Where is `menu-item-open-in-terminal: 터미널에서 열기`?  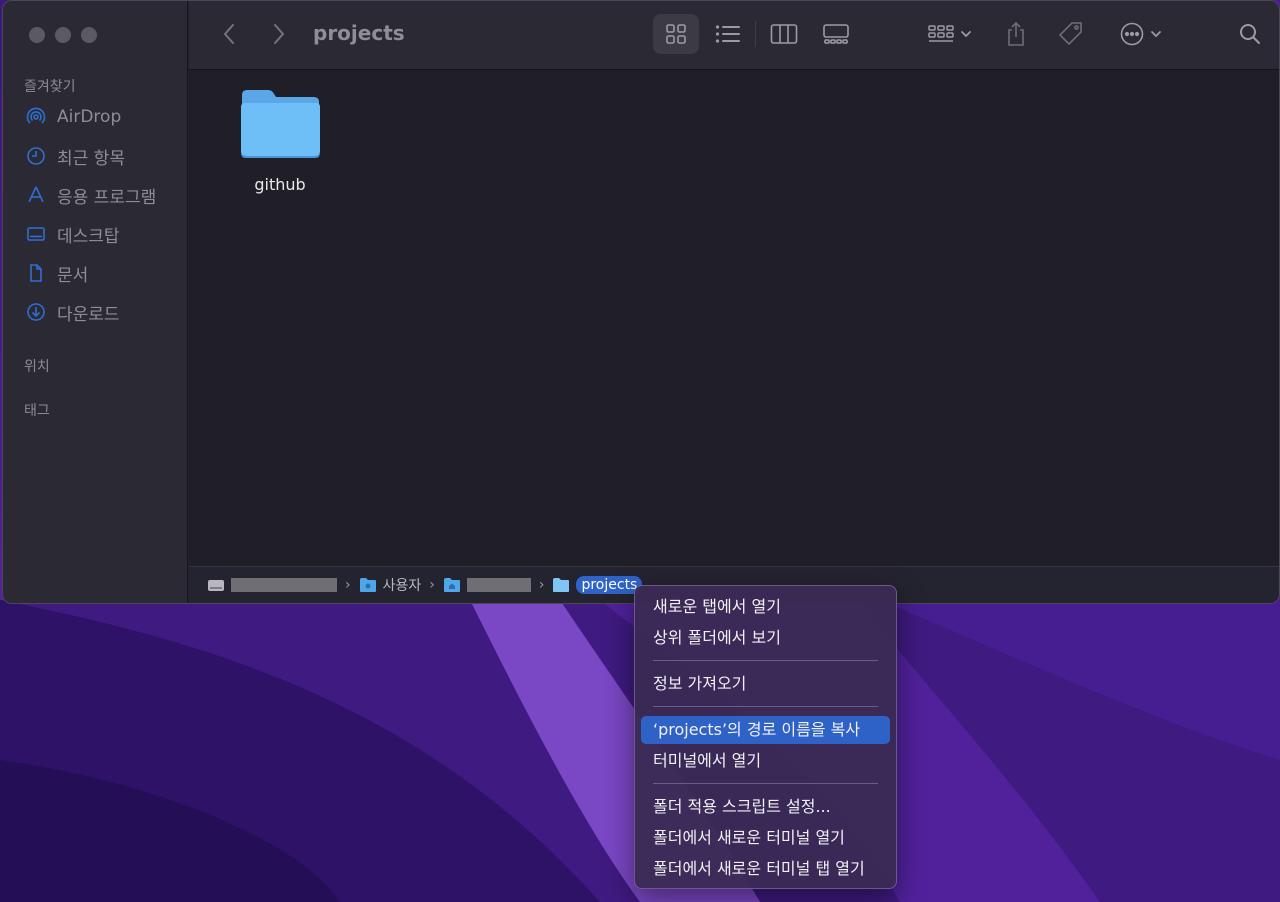 menu-item-open-in-terminal: 터미널에서 열기 is located at coordinates (765, 761).